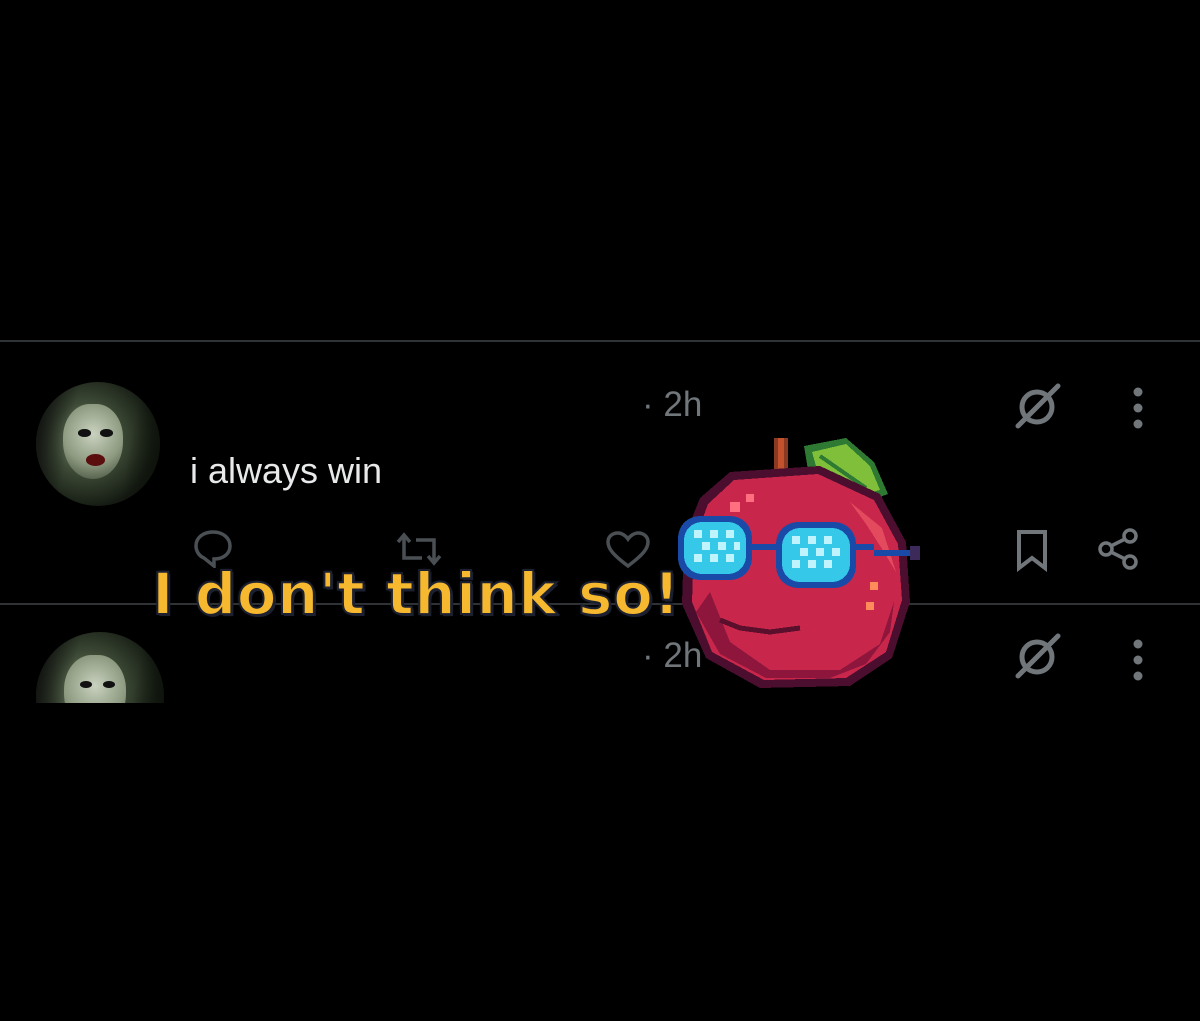 Image resolution: width=1200 pixels, height=1021 pixels. I want to click on top-divider, so click(600, 341).